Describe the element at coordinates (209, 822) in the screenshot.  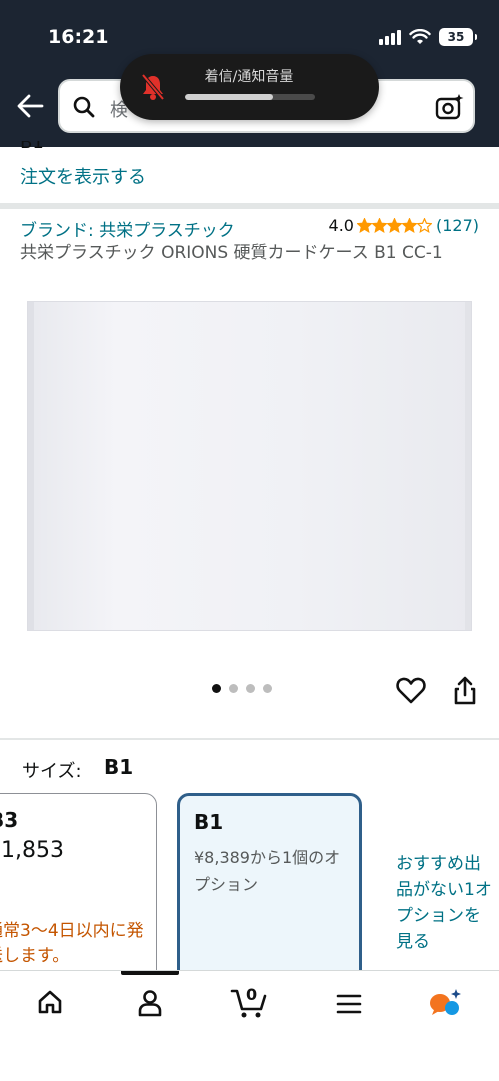
I see `size-option-name: B1` at that location.